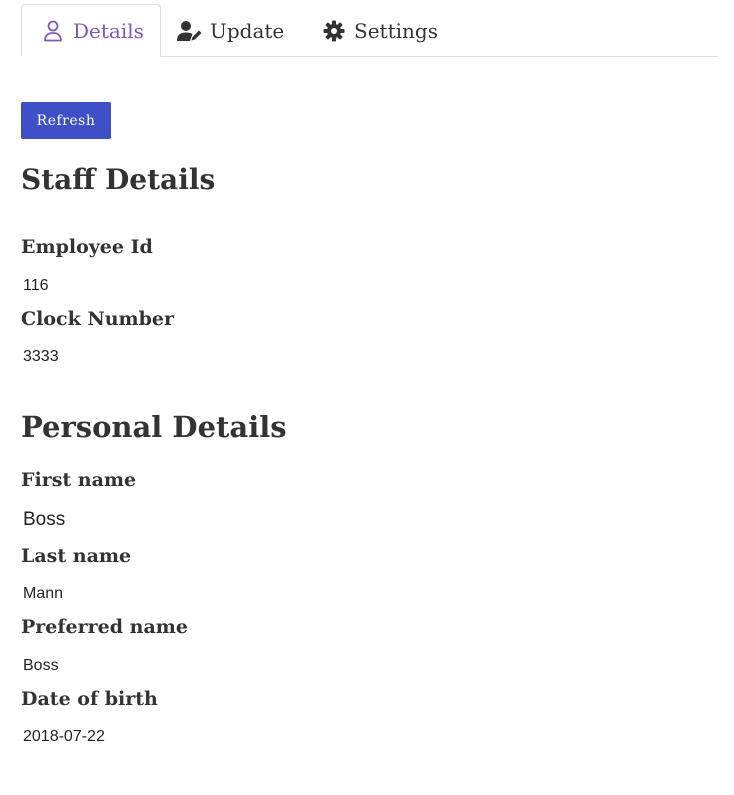 The height and width of the screenshot is (795, 734). What do you see at coordinates (396, 30) in the screenshot?
I see `tab-settings-label: Settings` at bounding box center [396, 30].